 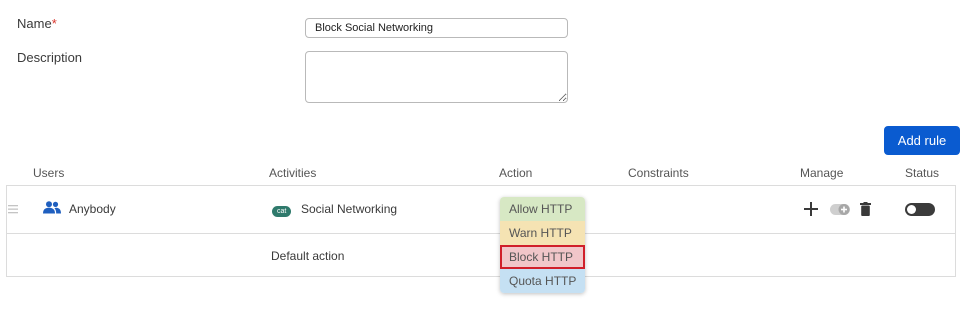 I want to click on description-label: Description, so click(x=50, y=57).